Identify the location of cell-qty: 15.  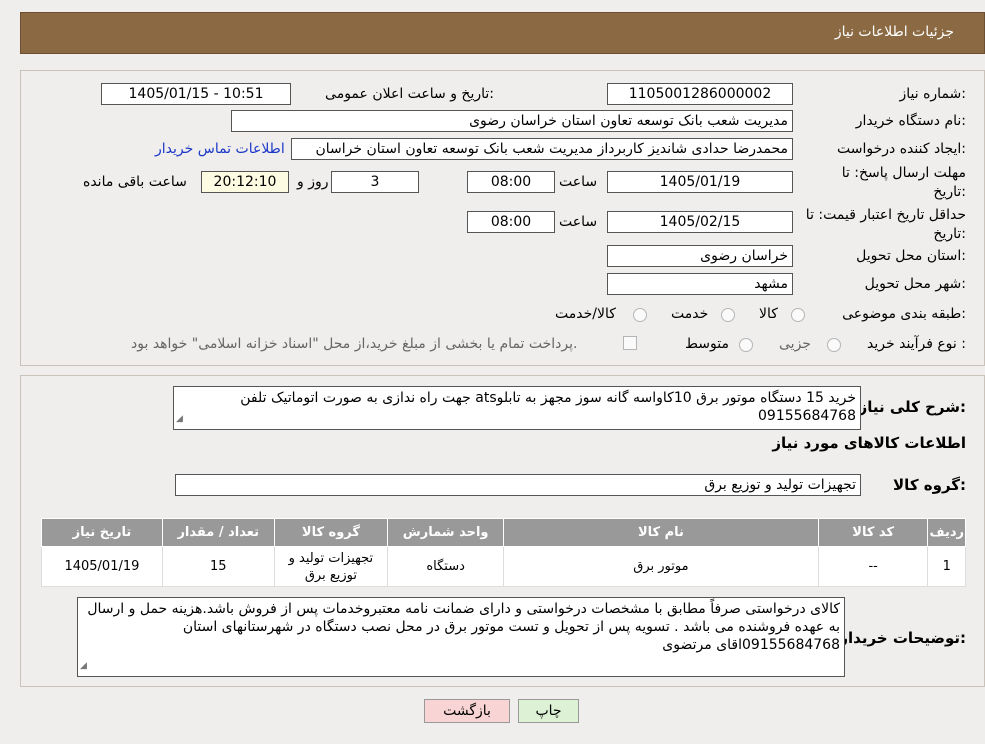
(218, 566).